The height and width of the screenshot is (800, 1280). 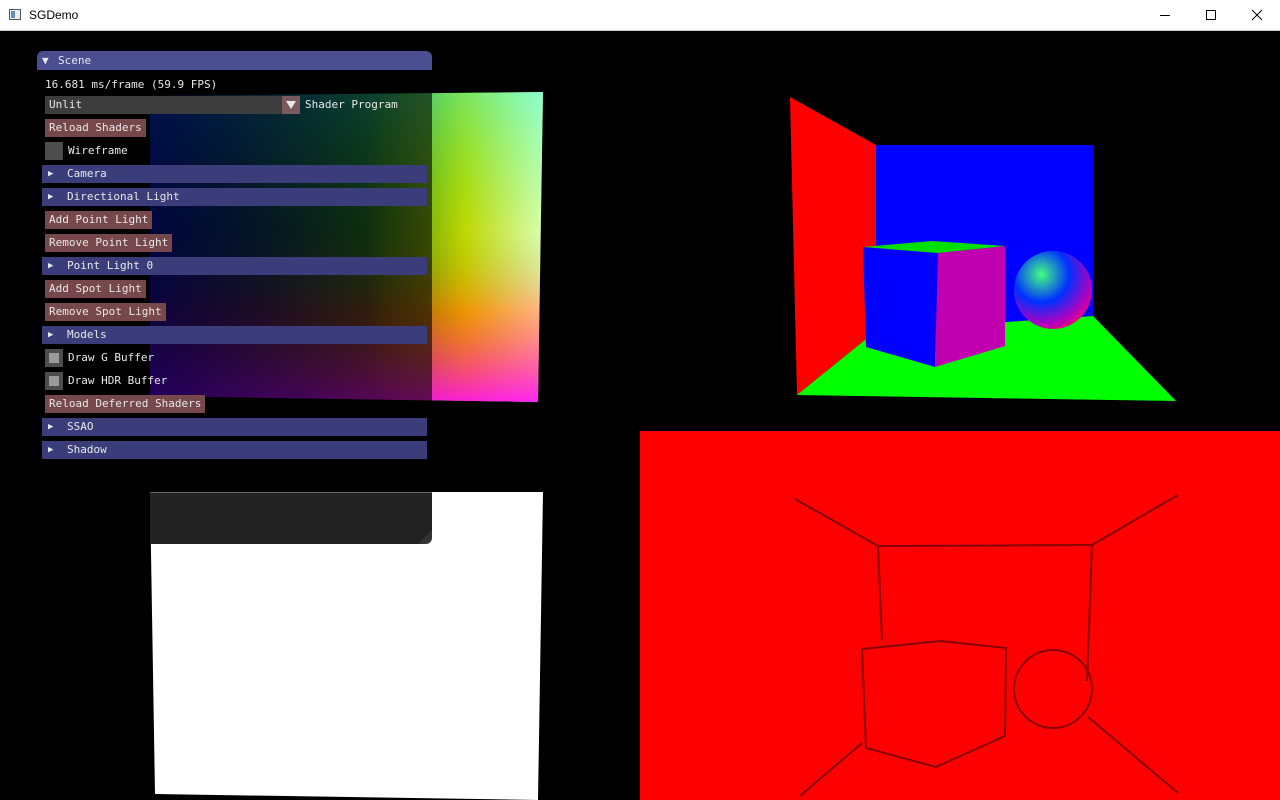 I want to click on camera-header: ▶ Camera, so click(x=234, y=174).